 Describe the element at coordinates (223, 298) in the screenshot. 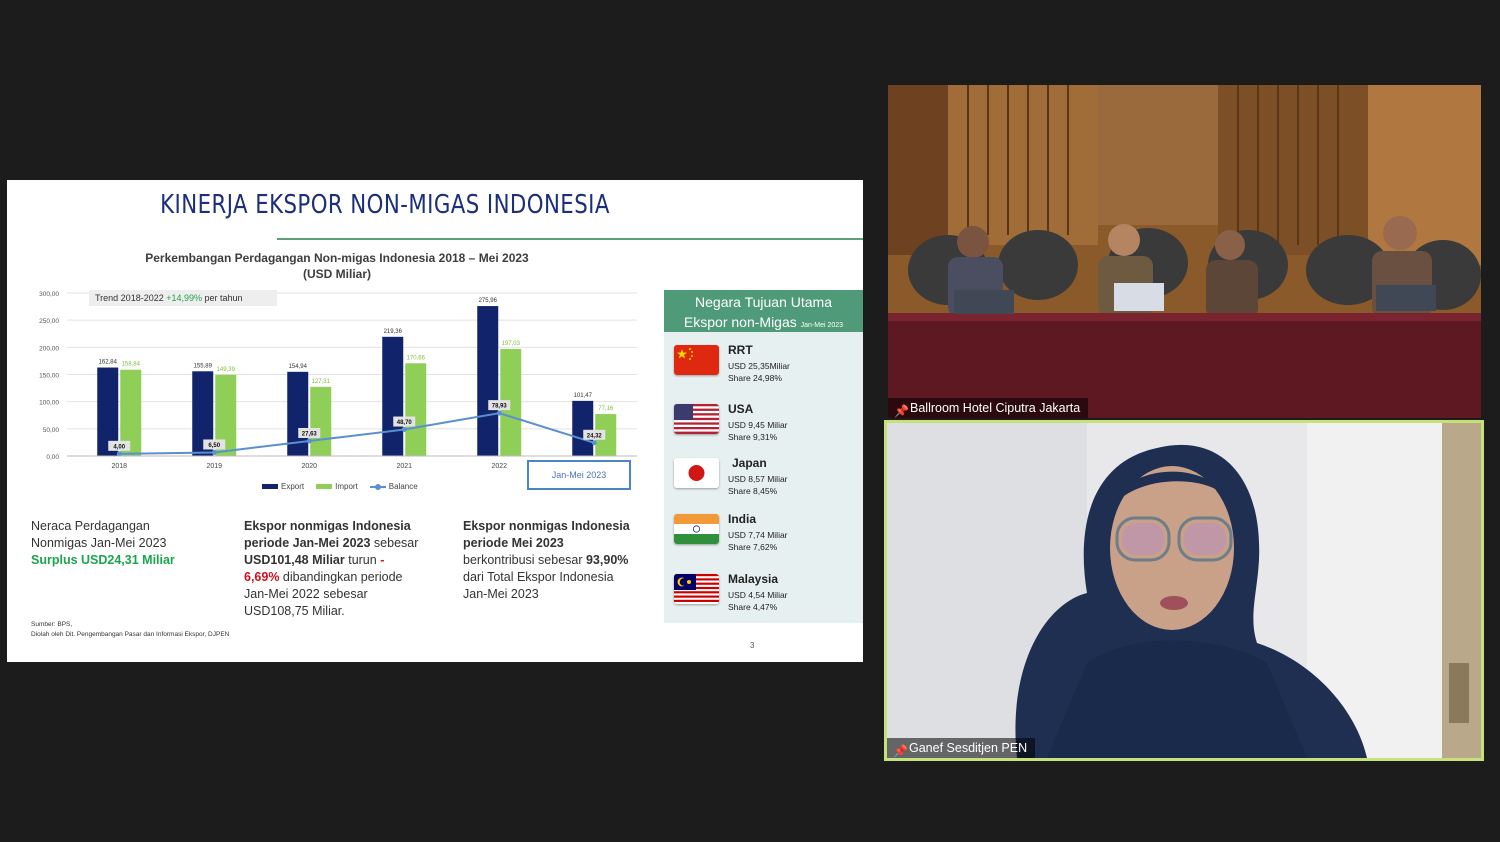

I see `trend-suffix: per tahun` at that location.